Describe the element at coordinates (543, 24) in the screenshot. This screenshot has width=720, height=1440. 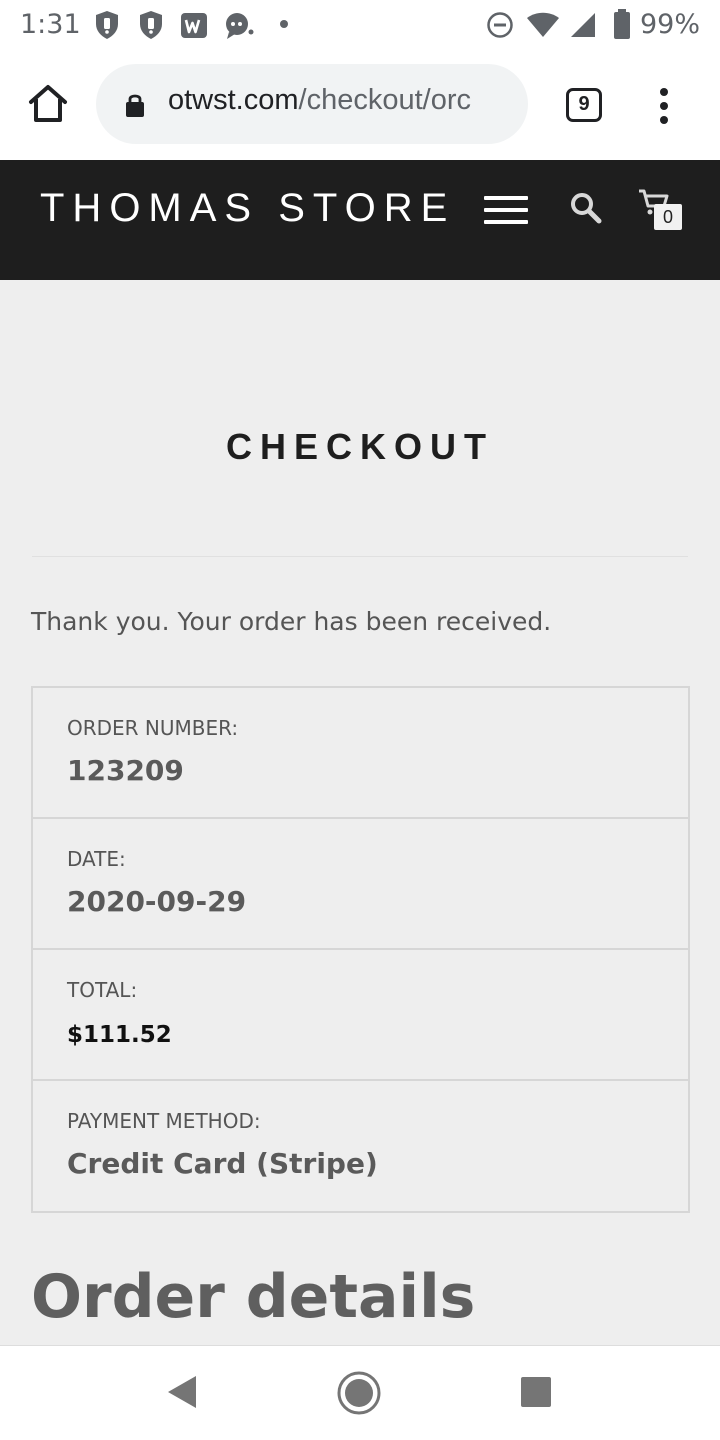
I see `wifi-icon` at that location.